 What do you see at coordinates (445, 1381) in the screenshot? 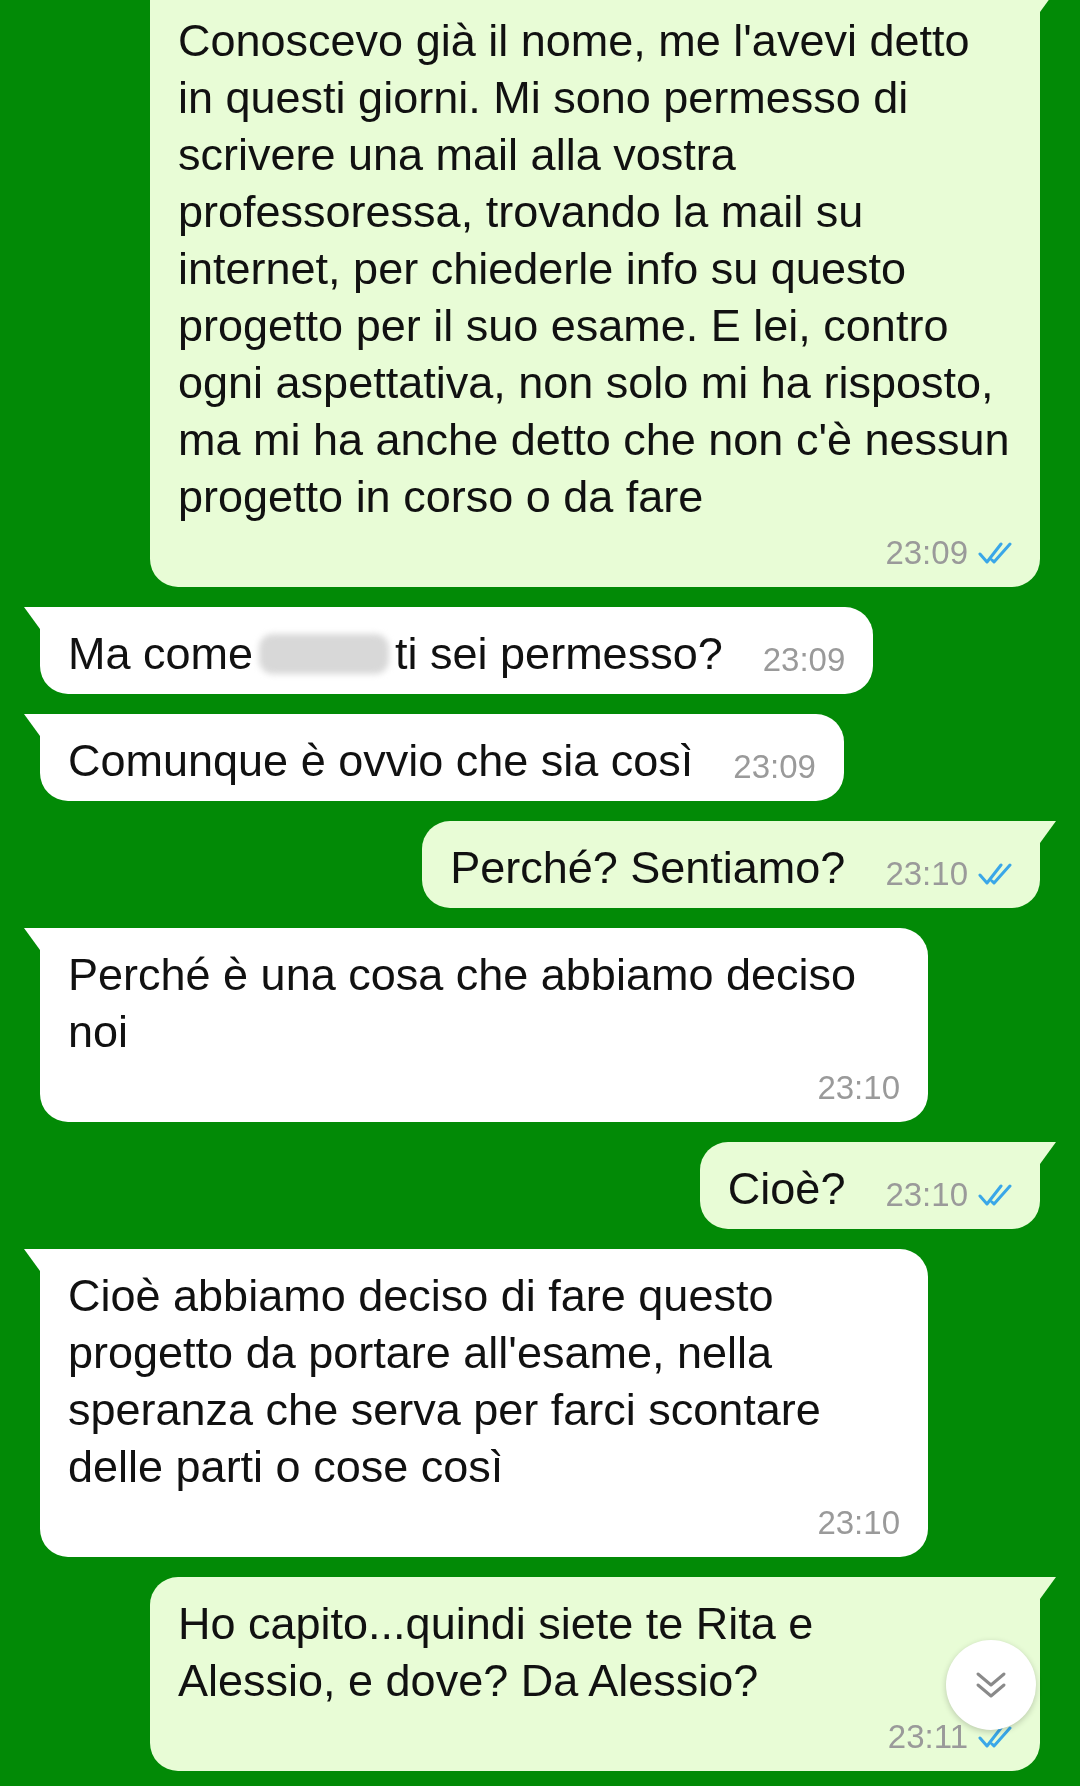
I see `message-text: Cioè abbiamo deciso di fare questo progetto da portare all'esame, nella speranza che serva per farci scontare delle parti o cose così` at bounding box center [445, 1381].